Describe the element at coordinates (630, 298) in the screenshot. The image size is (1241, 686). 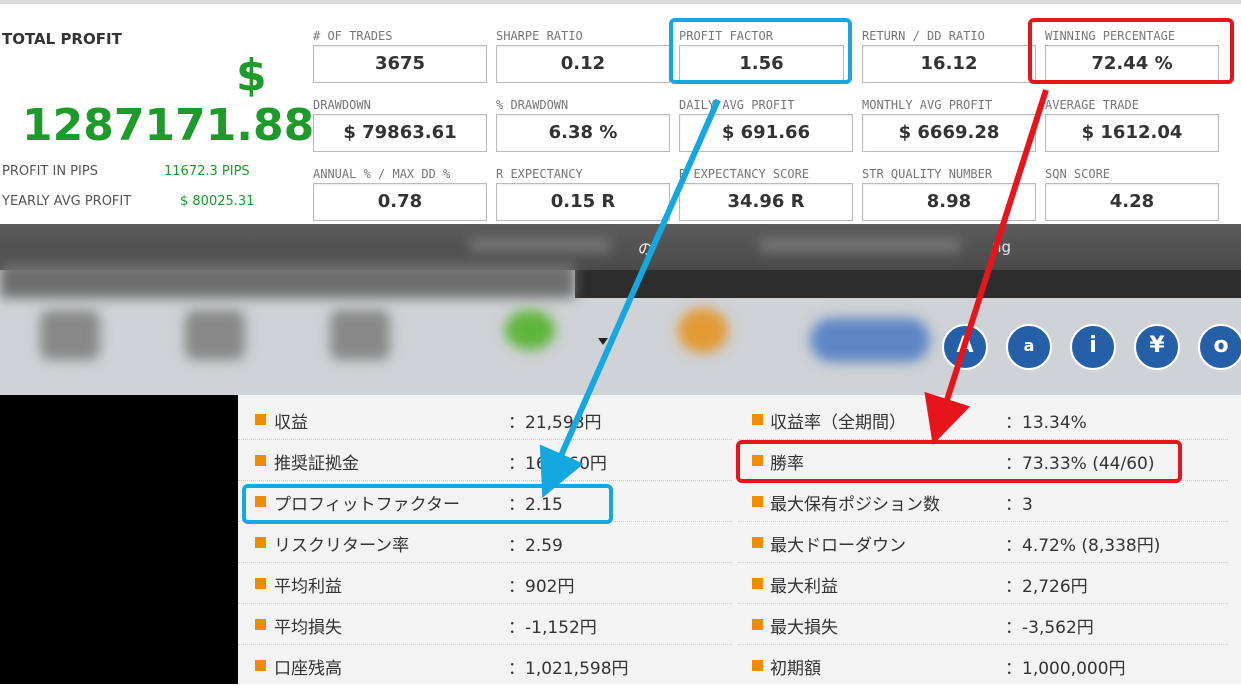
I see `blue-arrow` at that location.